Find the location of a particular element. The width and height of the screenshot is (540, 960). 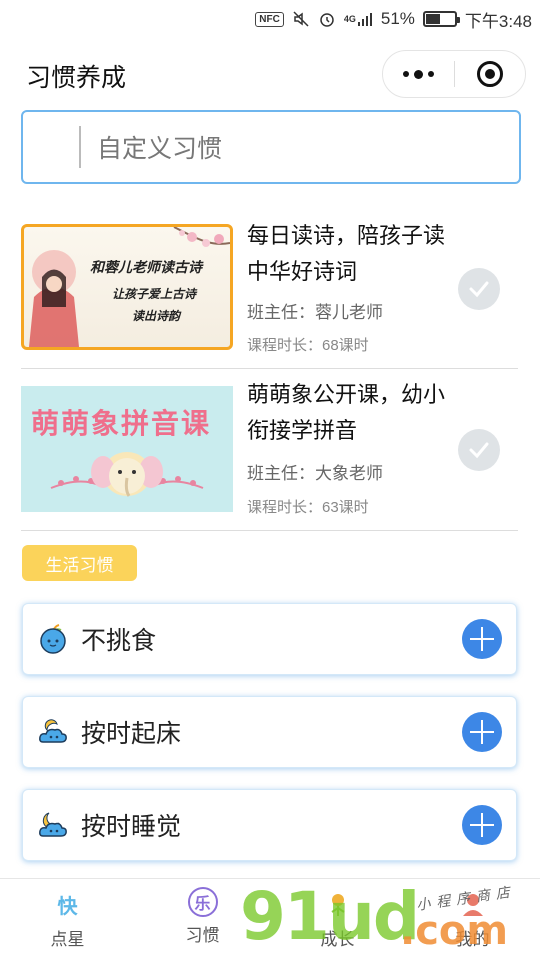

habit-tab-icon: 乐 is located at coordinates (202, 902).